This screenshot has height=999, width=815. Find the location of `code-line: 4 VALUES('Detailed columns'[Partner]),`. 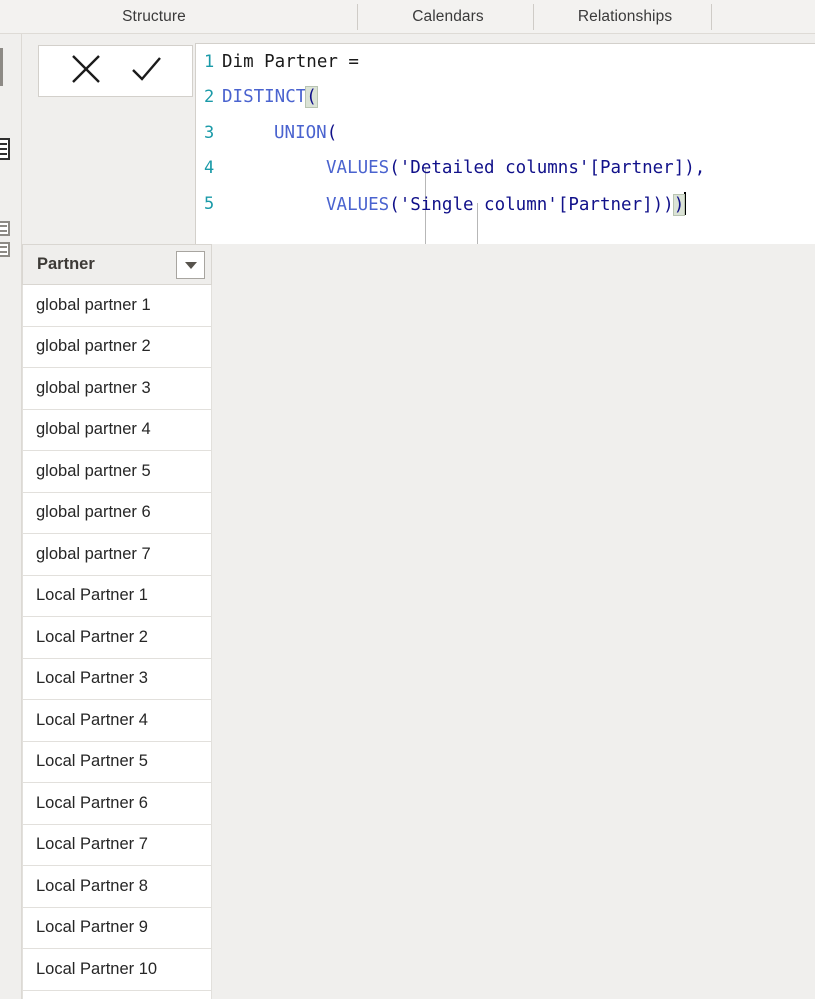

code-line: 4 VALUES('Detailed columns'[Partner]), is located at coordinates (505, 169).